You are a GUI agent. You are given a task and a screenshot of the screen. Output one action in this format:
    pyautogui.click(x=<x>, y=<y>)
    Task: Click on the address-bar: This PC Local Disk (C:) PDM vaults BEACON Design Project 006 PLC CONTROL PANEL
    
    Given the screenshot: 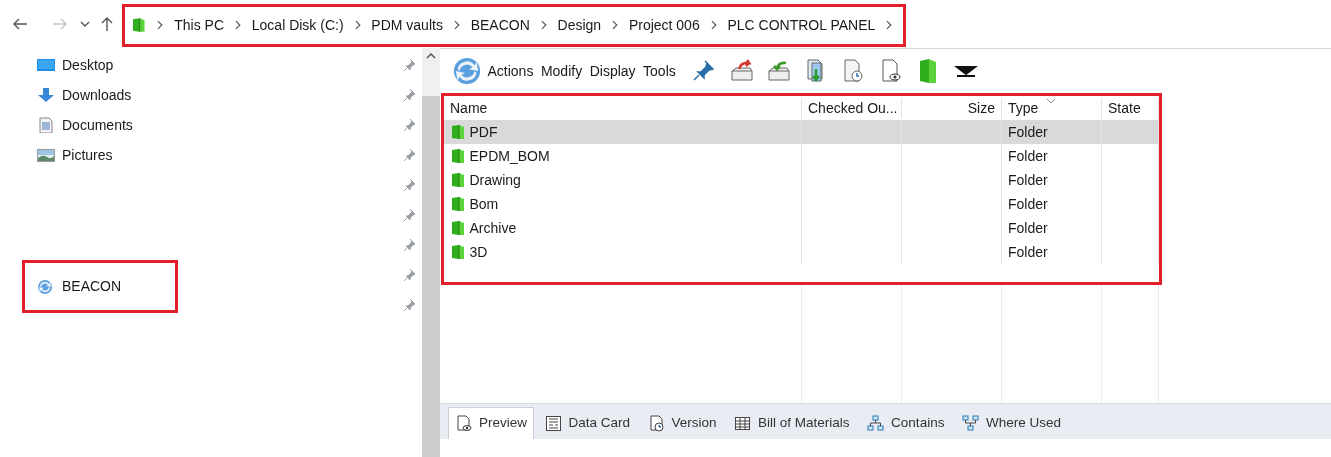 What is the action you would take?
    pyautogui.click(x=514, y=25)
    